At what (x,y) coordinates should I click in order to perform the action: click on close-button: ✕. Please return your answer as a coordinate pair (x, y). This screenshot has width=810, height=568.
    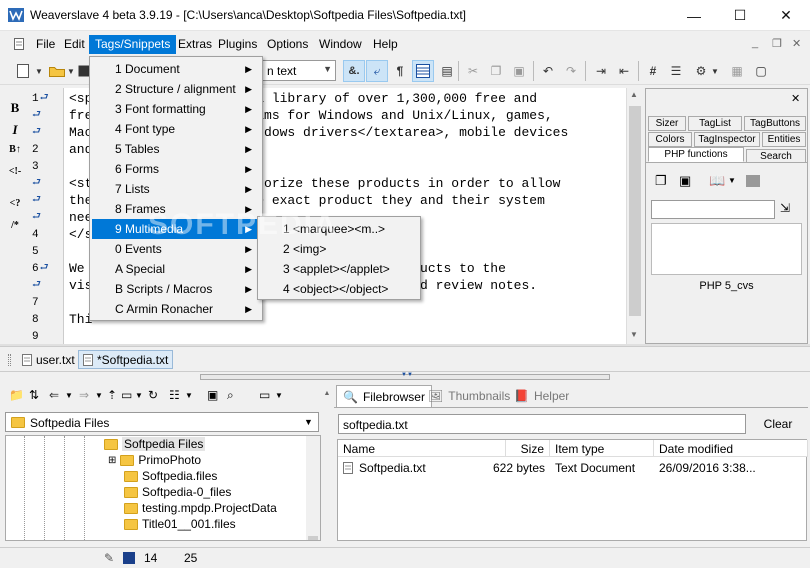
    Looking at the image, I should click on (786, 15).